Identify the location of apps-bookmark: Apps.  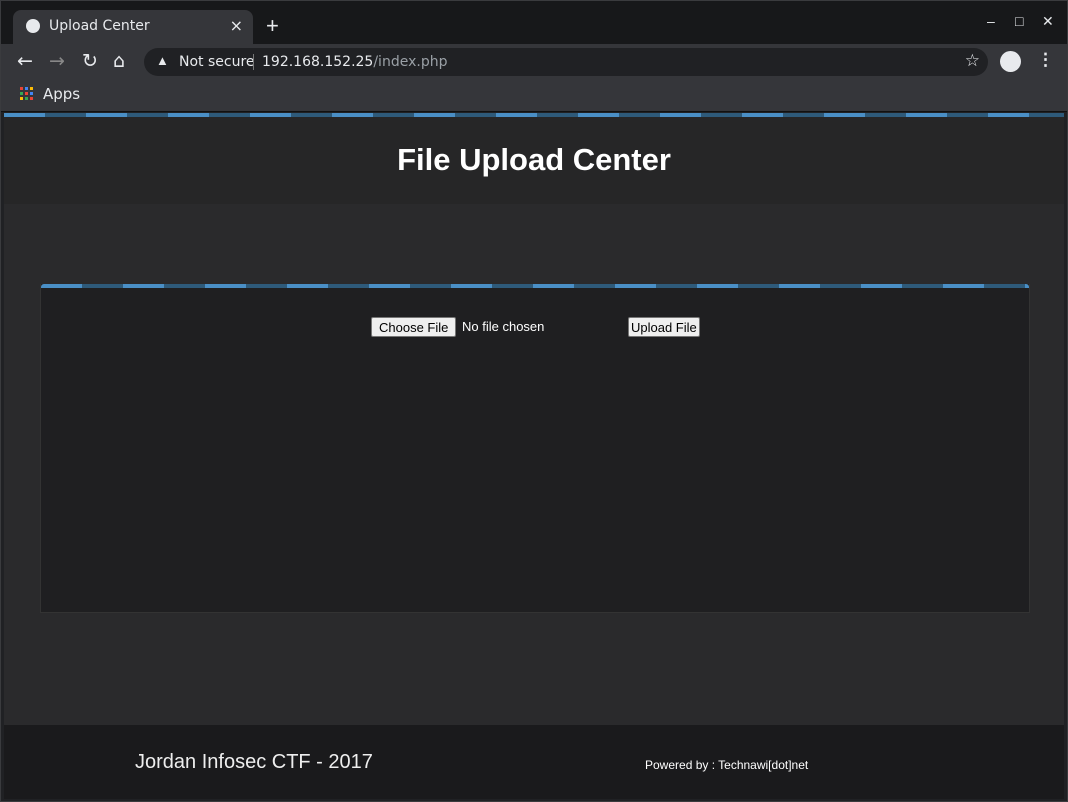
(61, 94).